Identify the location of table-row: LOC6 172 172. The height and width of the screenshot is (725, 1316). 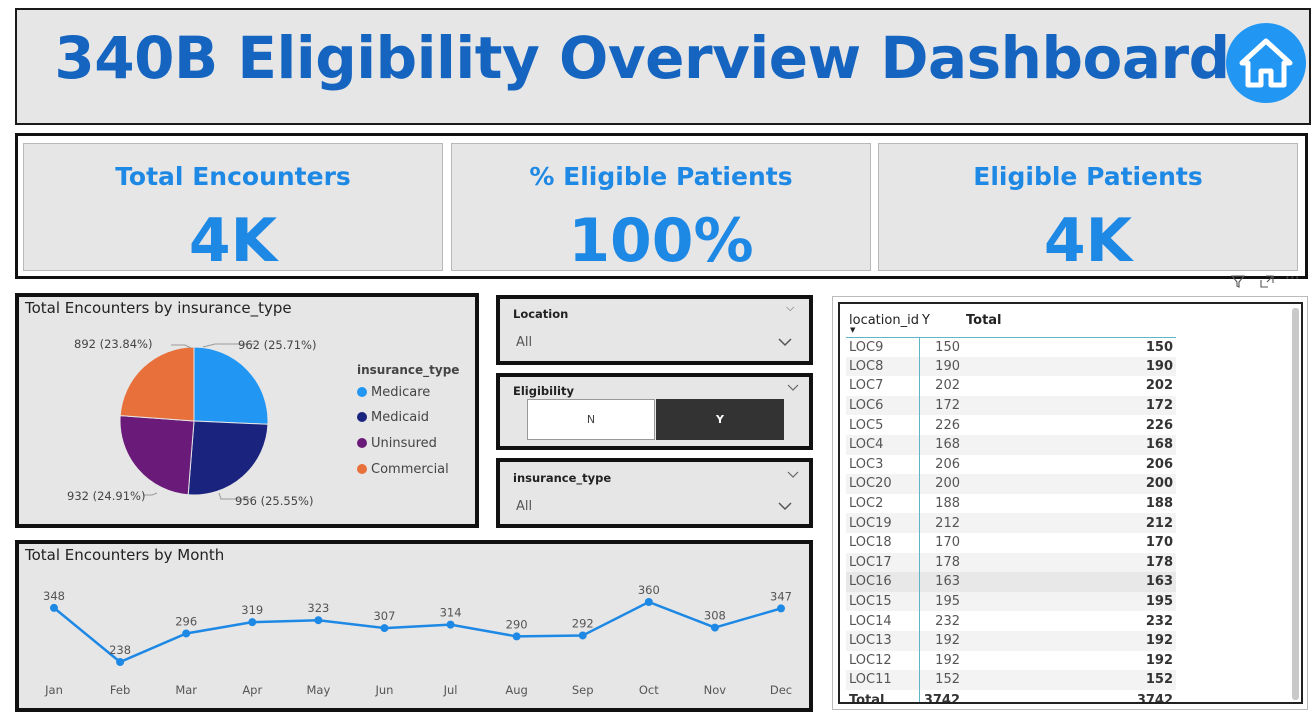
(1011, 405).